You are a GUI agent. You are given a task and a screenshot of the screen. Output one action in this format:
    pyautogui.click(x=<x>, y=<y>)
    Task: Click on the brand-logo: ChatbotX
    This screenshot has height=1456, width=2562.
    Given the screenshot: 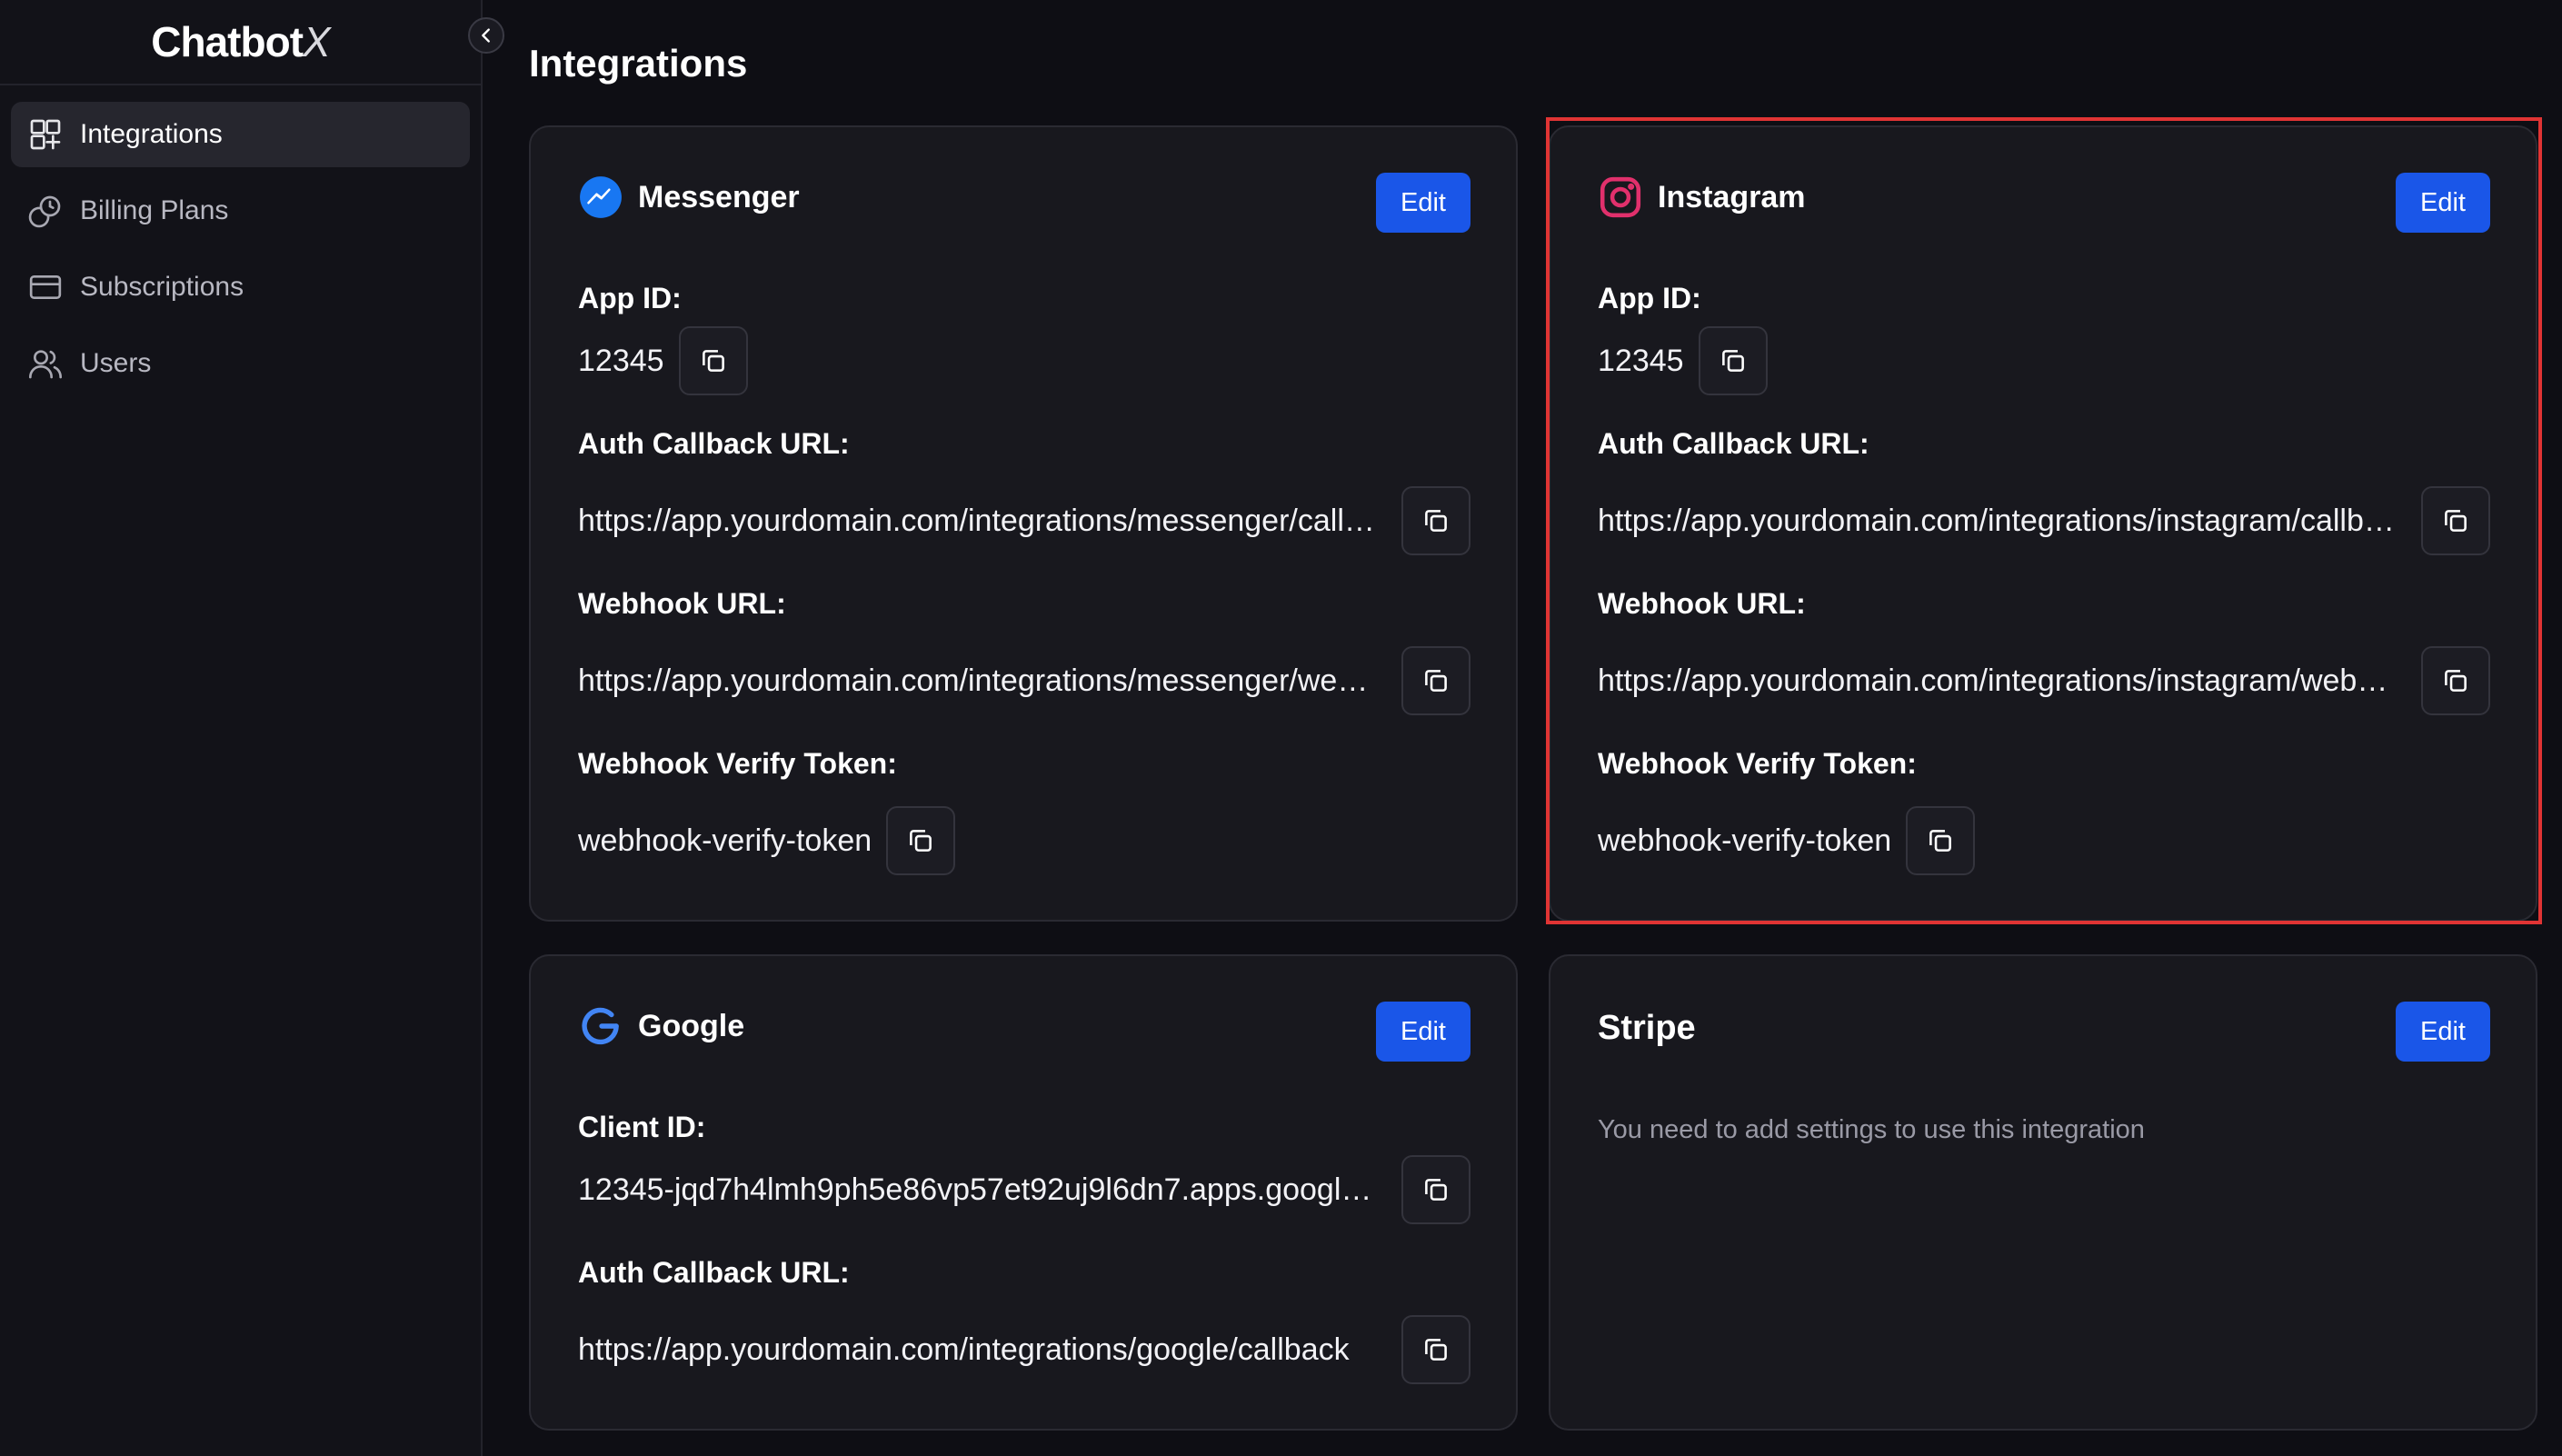 What is the action you would take?
    pyautogui.click(x=240, y=42)
    